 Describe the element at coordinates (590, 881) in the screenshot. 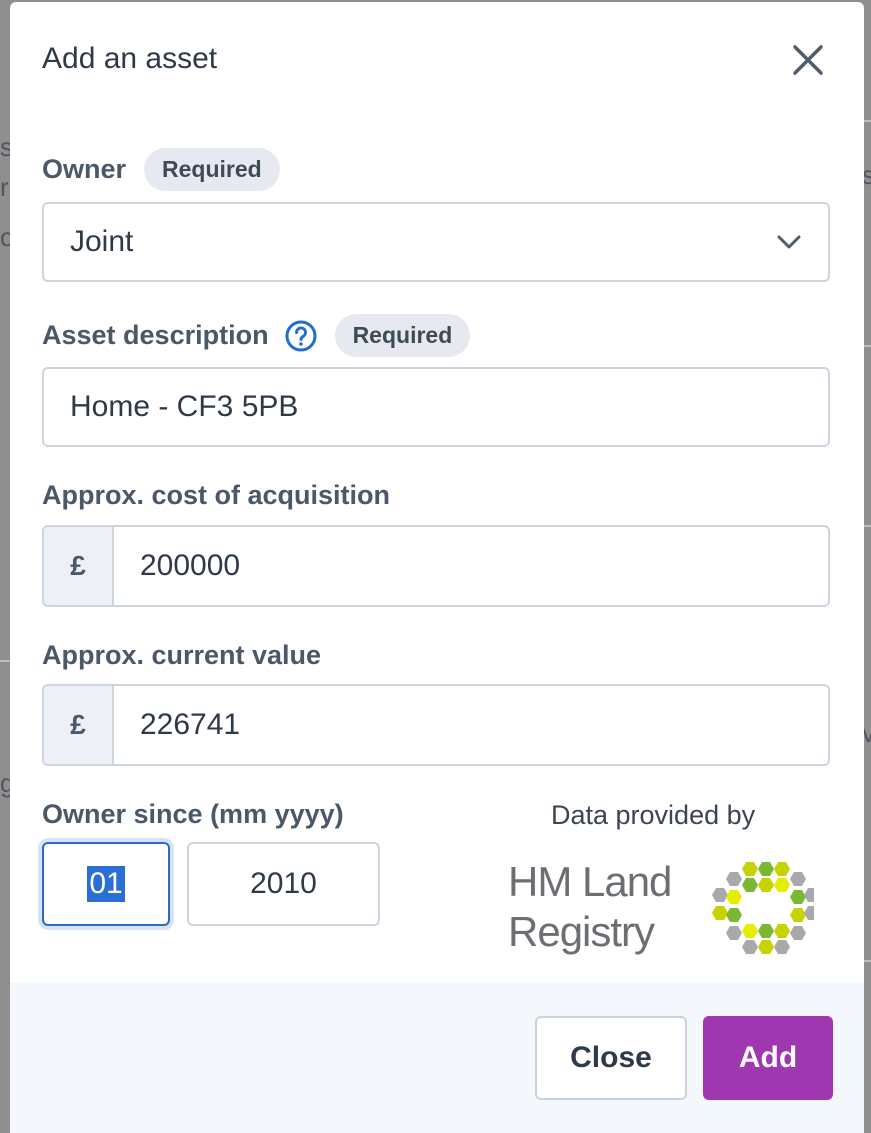

I see `wordmark-line1: HM Land` at that location.